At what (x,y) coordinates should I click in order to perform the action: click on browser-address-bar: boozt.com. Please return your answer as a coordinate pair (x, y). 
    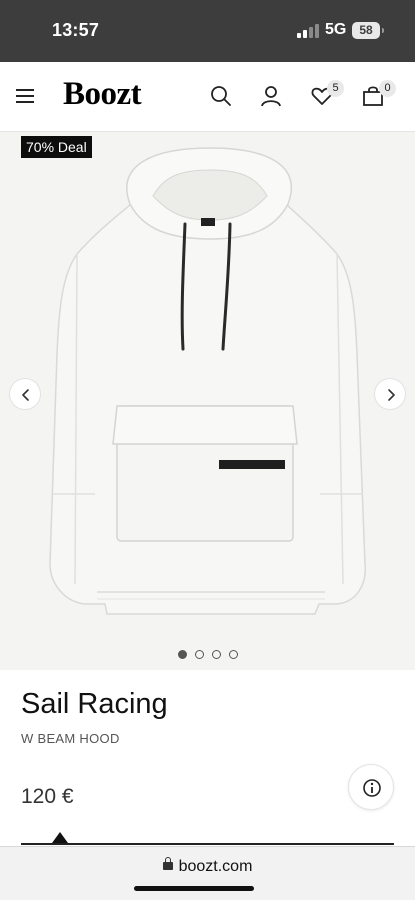
    Looking at the image, I should click on (207, 873).